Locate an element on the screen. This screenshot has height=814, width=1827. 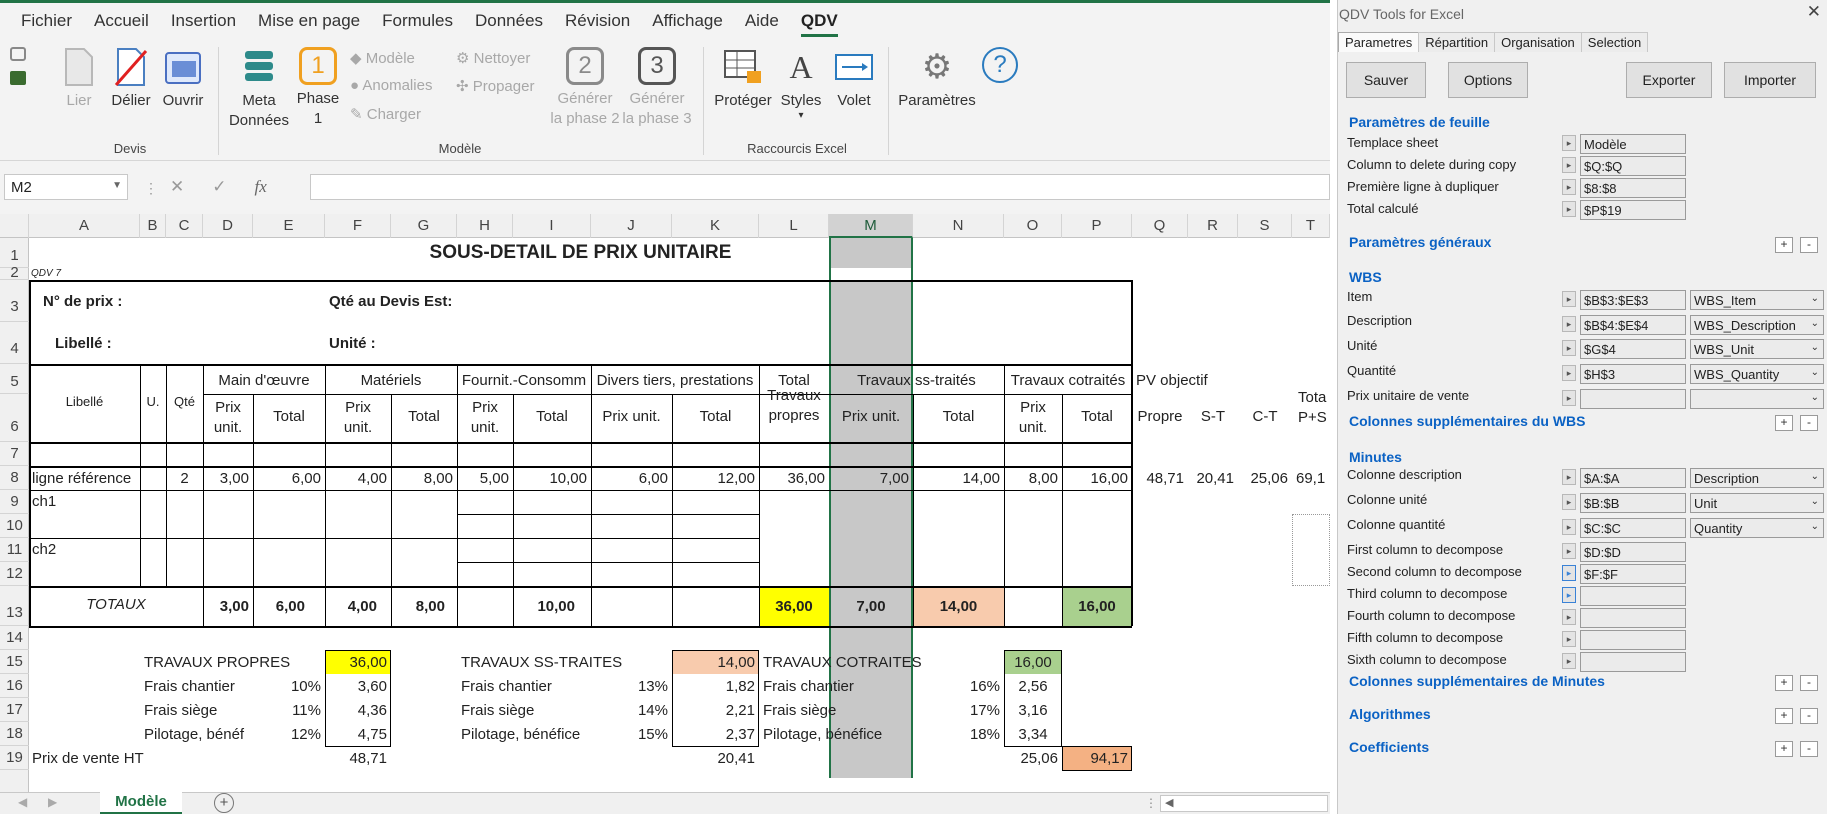
s2-r17-pct: 14% is located at coordinates (629, 710).